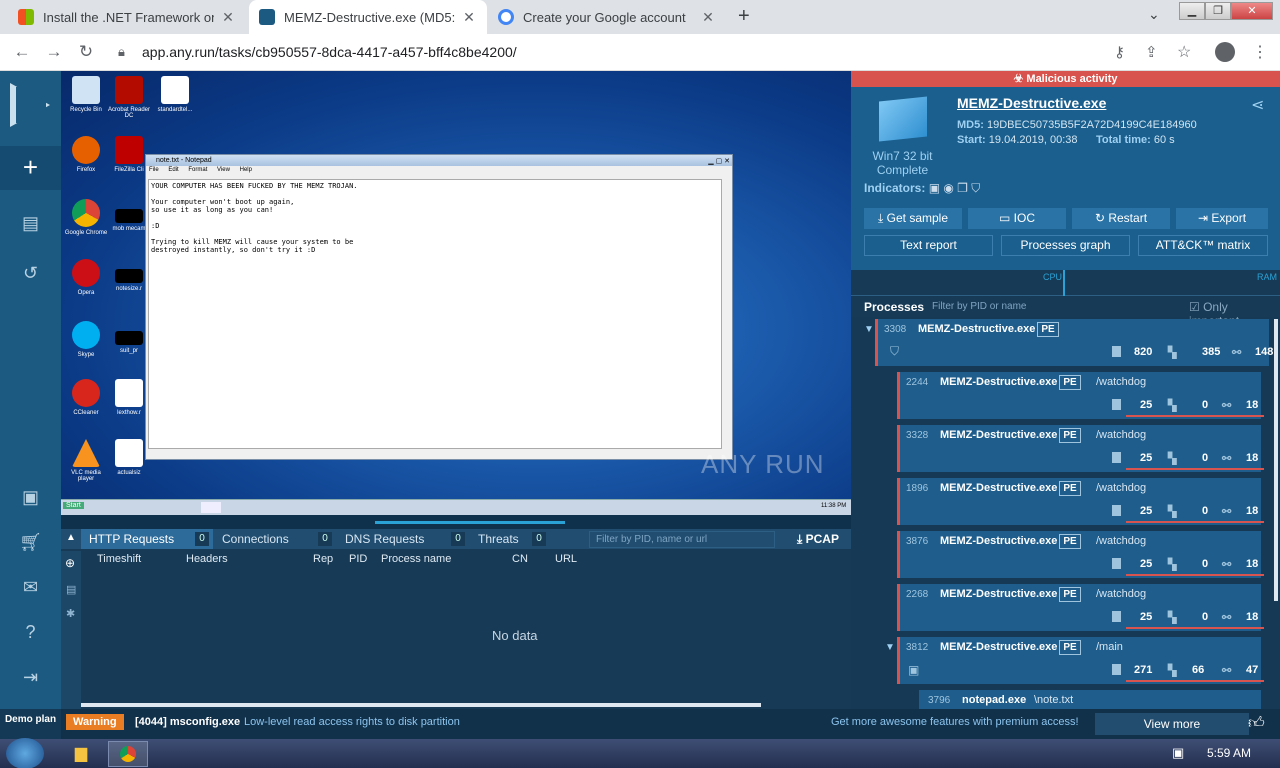 The height and width of the screenshot is (768, 1280). I want to click on cart-icon: 🛒︎, so click(30, 542).